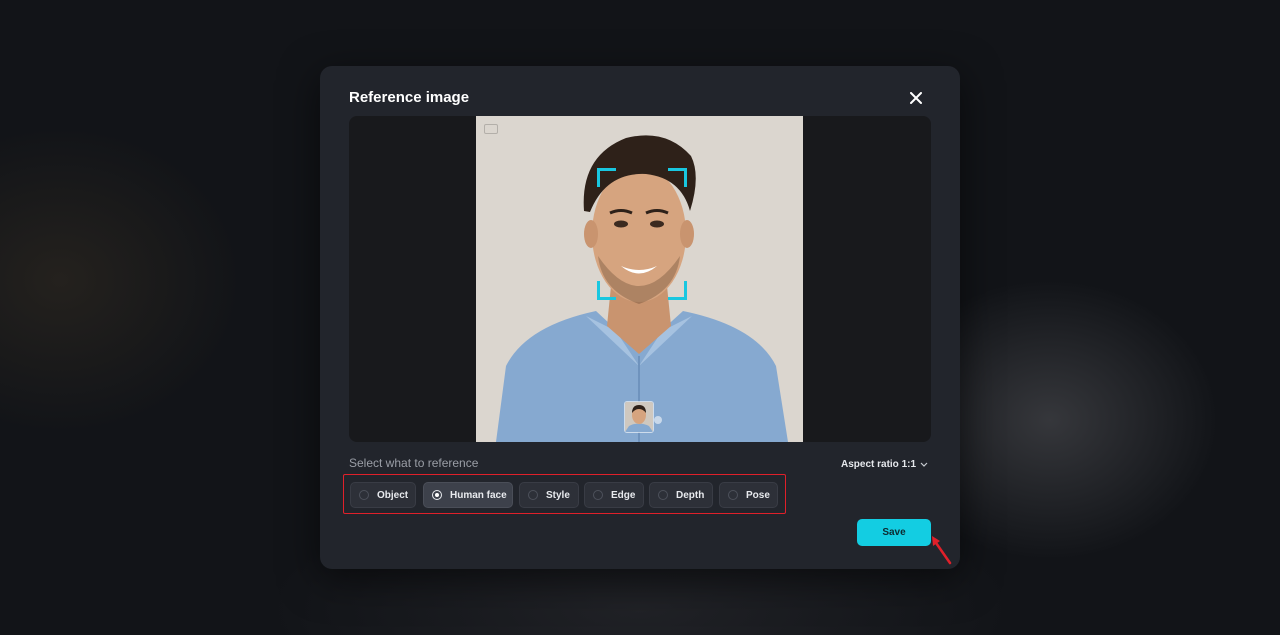  What do you see at coordinates (658, 420) in the screenshot?
I see `remove-thumbnail-icon` at bounding box center [658, 420].